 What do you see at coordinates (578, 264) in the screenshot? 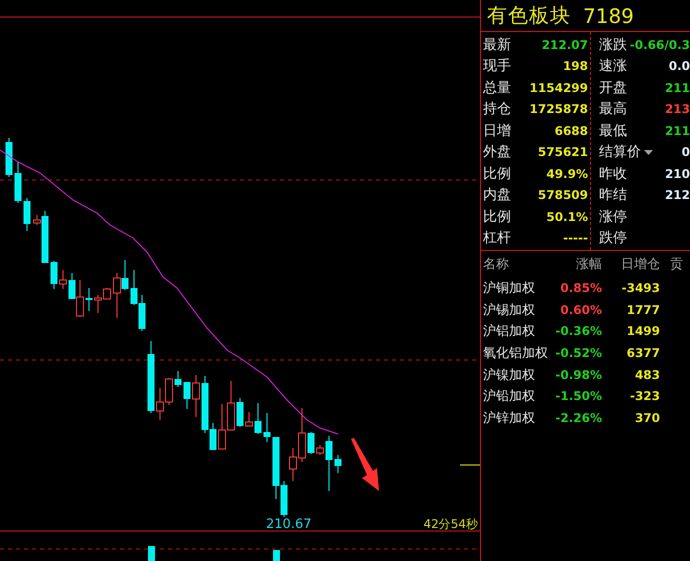
I see `column-header: 涨幅` at bounding box center [578, 264].